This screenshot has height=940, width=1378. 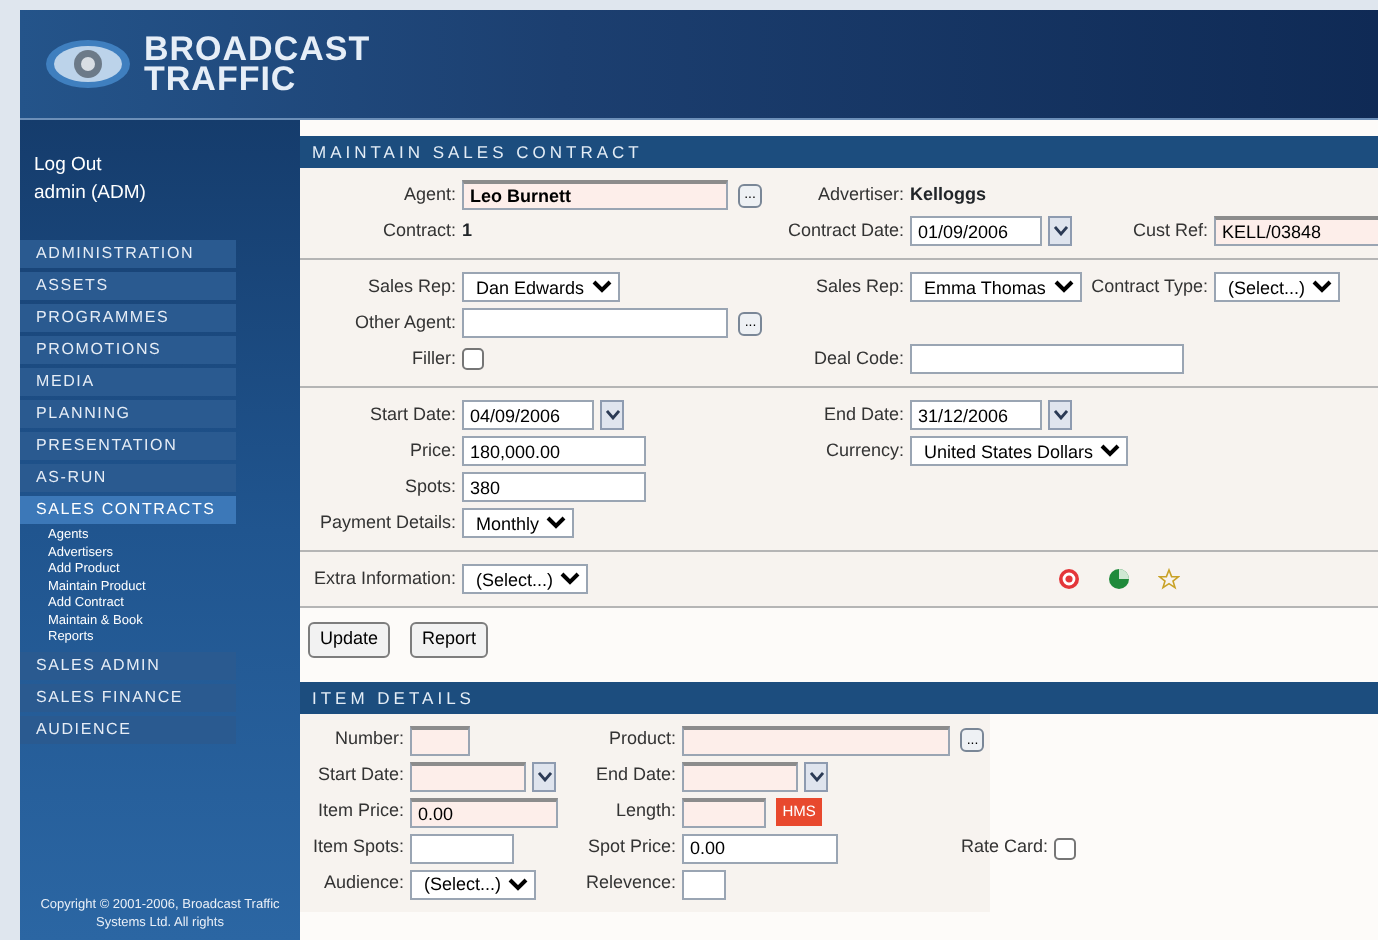 I want to click on menu-item: SALES CONTRACTS, so click(x=128, y=510).